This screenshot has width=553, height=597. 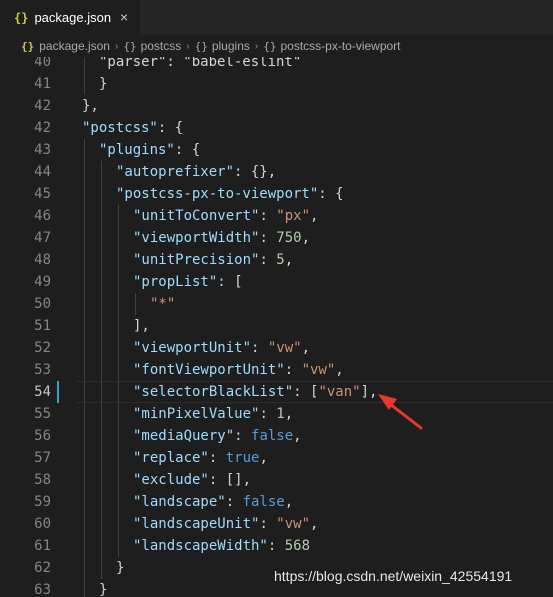 I want to click on json-file-icon: {}, so click(x=28, y=46).